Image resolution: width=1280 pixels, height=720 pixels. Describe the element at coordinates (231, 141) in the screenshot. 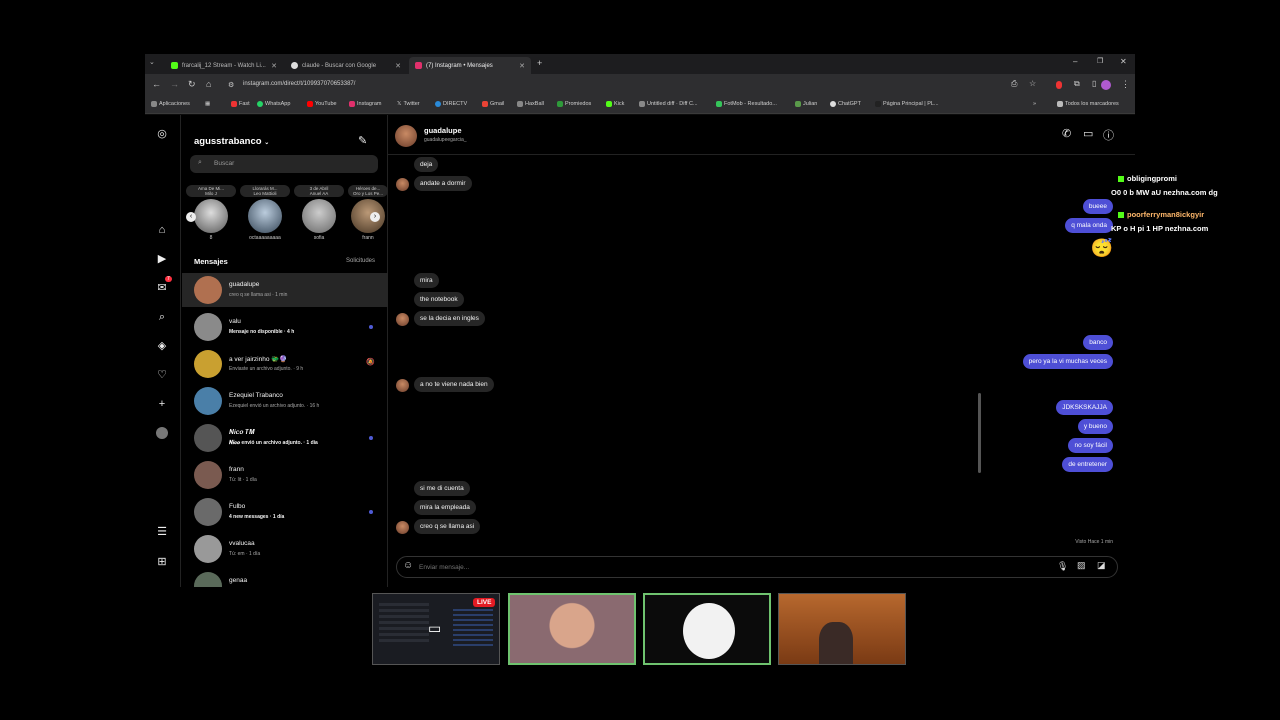

I see `account-username: agusstrabanco ⌄` at that location.